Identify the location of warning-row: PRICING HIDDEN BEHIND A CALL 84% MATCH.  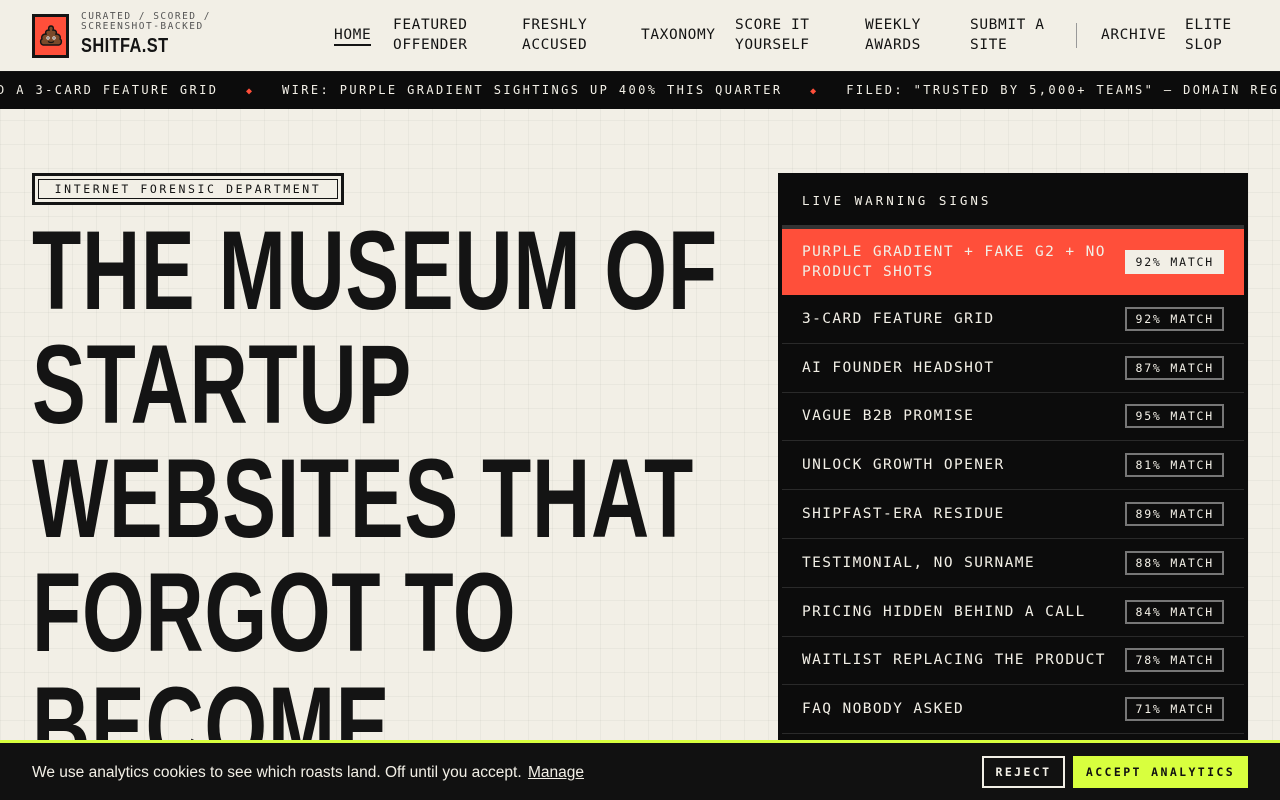
(1013, 612).